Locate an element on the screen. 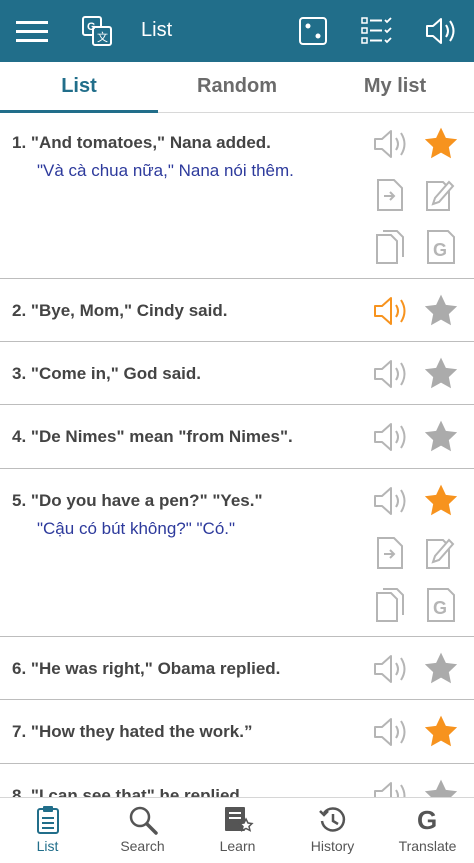  item-text: 2. "Bye, Mom," Cindy said. is located at coordinates (120, 310).